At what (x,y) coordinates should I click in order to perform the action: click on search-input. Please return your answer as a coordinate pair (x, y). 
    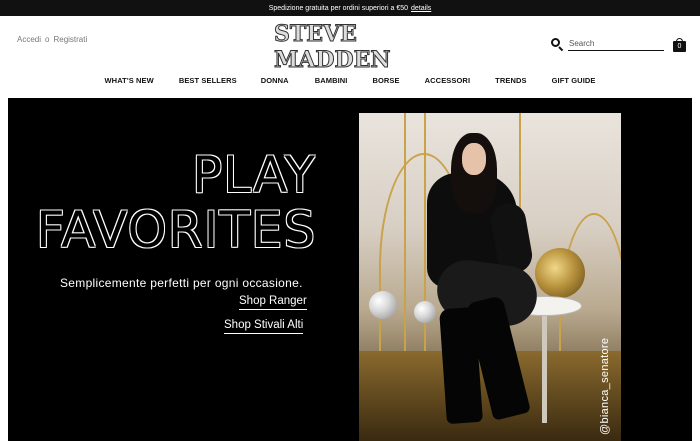
    Looking at the image, I should click on (616, 44).